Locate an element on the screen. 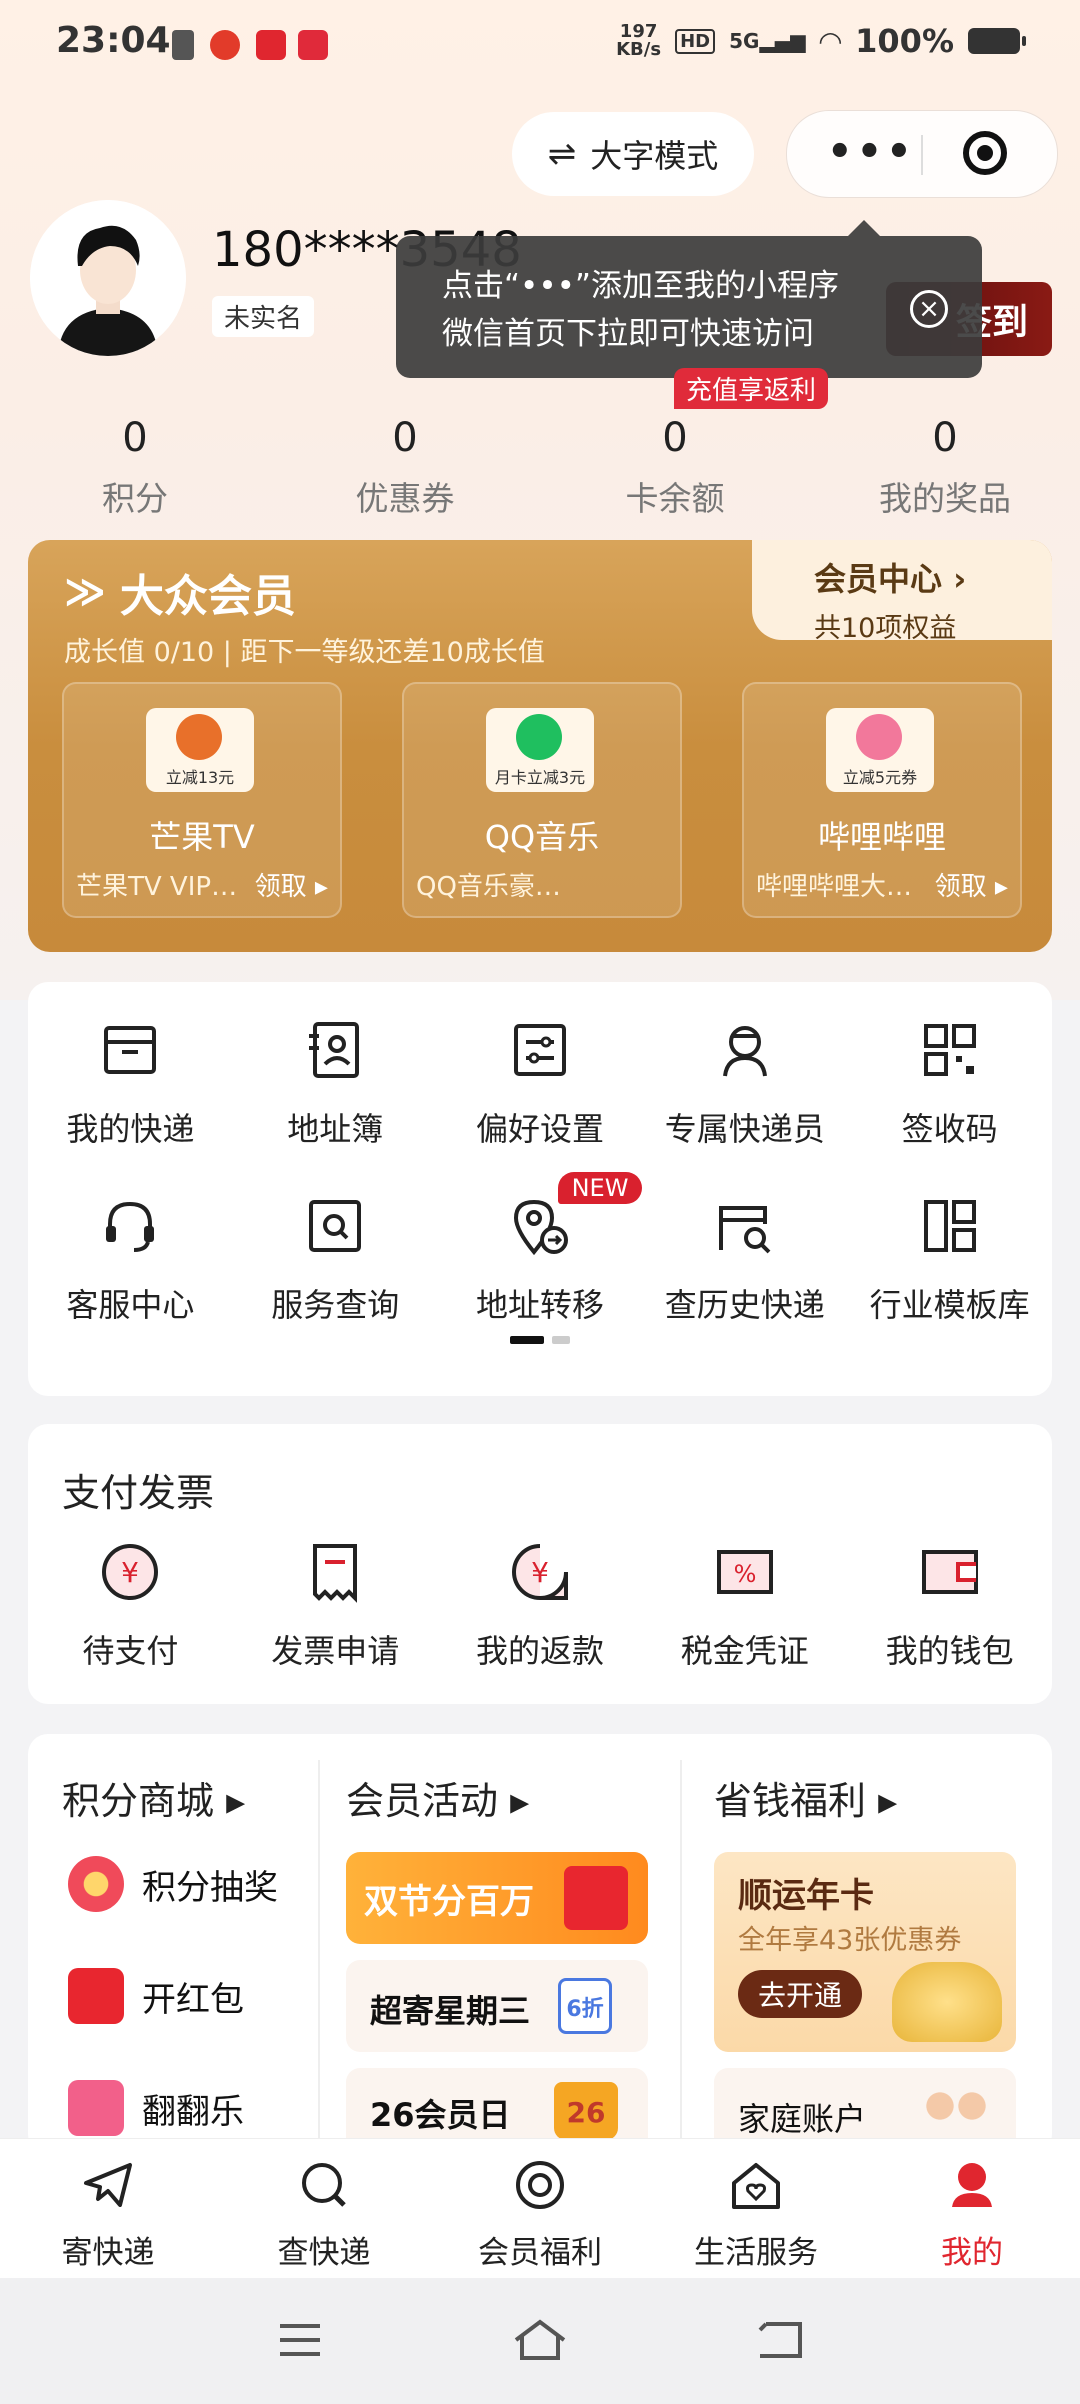  template-grid-icon is located at coordinates (949, 1226).